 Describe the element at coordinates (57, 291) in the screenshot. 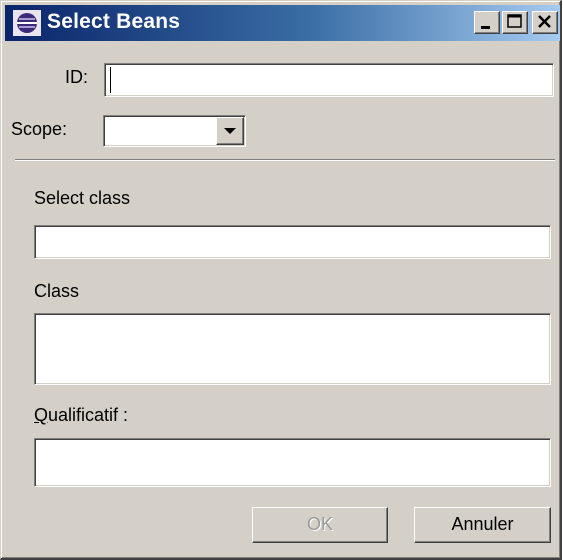

I see `class-label: Class` at that location.